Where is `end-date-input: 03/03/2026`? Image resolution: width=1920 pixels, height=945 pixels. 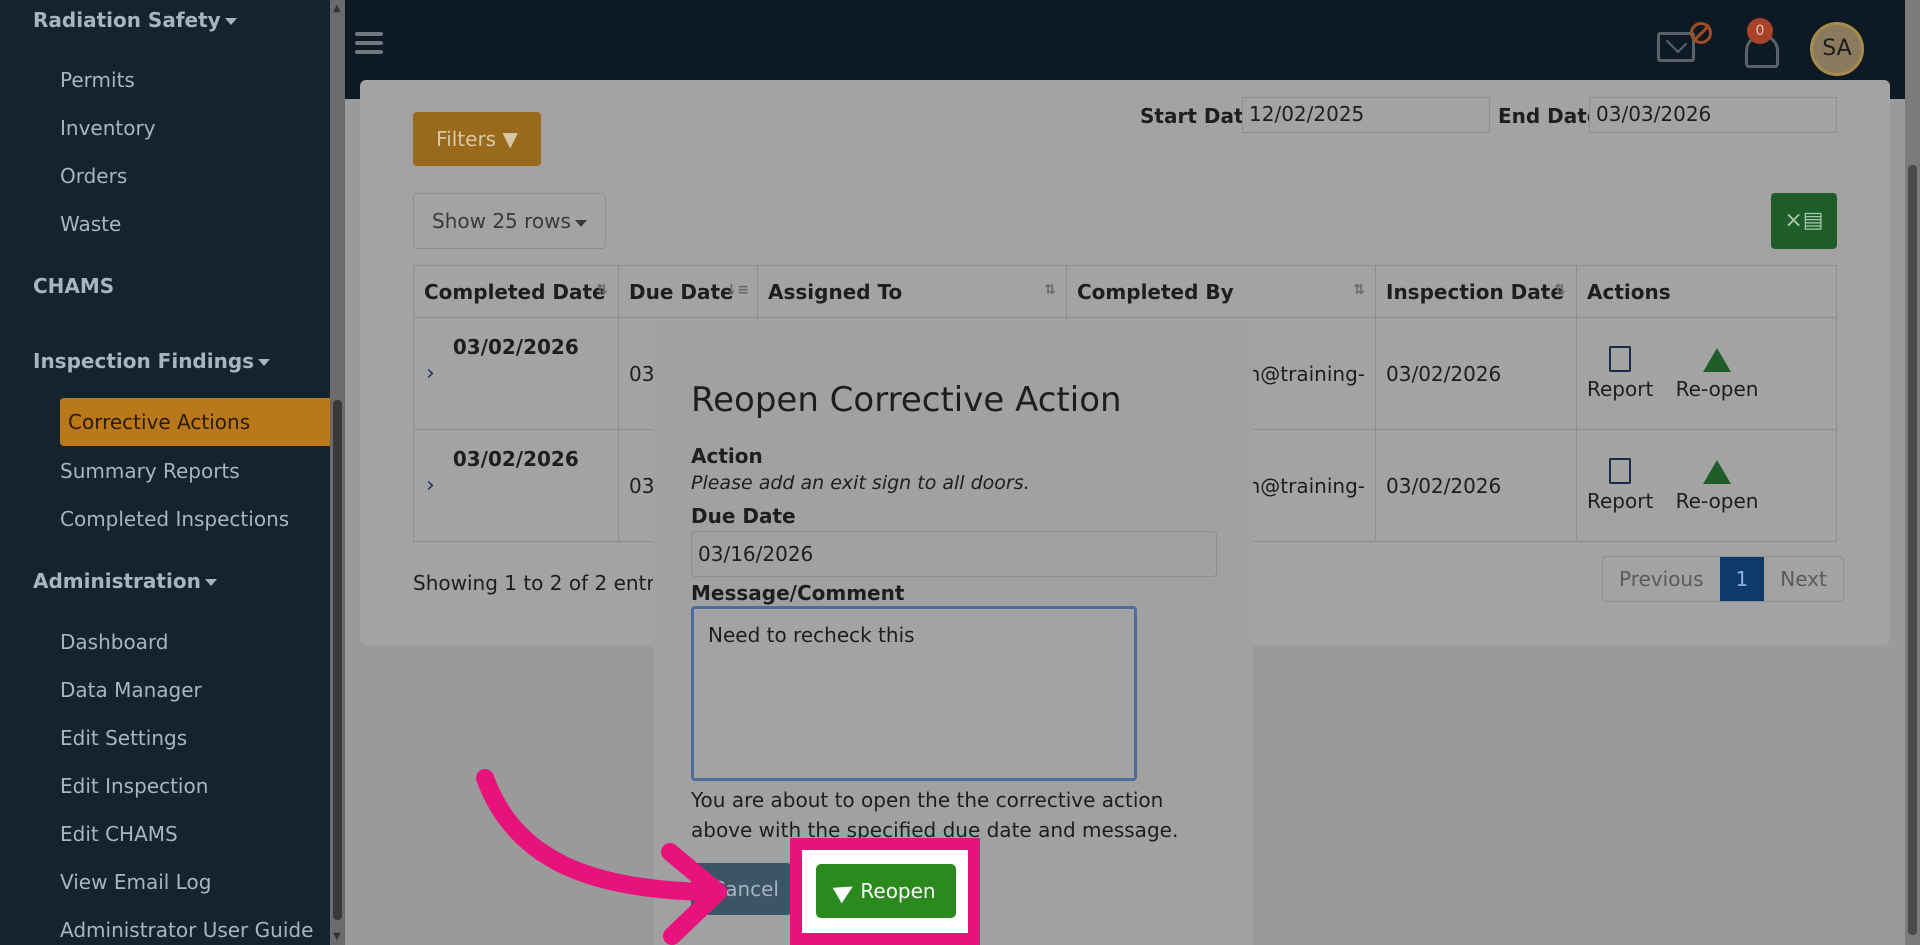
end-date-input: 03/03/2026 is located at coordinates (1713, 115).